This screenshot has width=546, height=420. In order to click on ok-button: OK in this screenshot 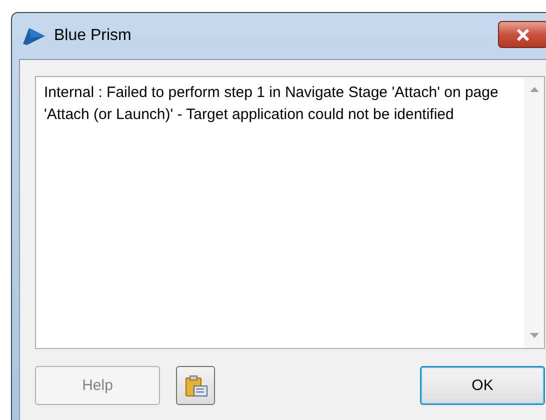, I will do `click(482, 385)`.